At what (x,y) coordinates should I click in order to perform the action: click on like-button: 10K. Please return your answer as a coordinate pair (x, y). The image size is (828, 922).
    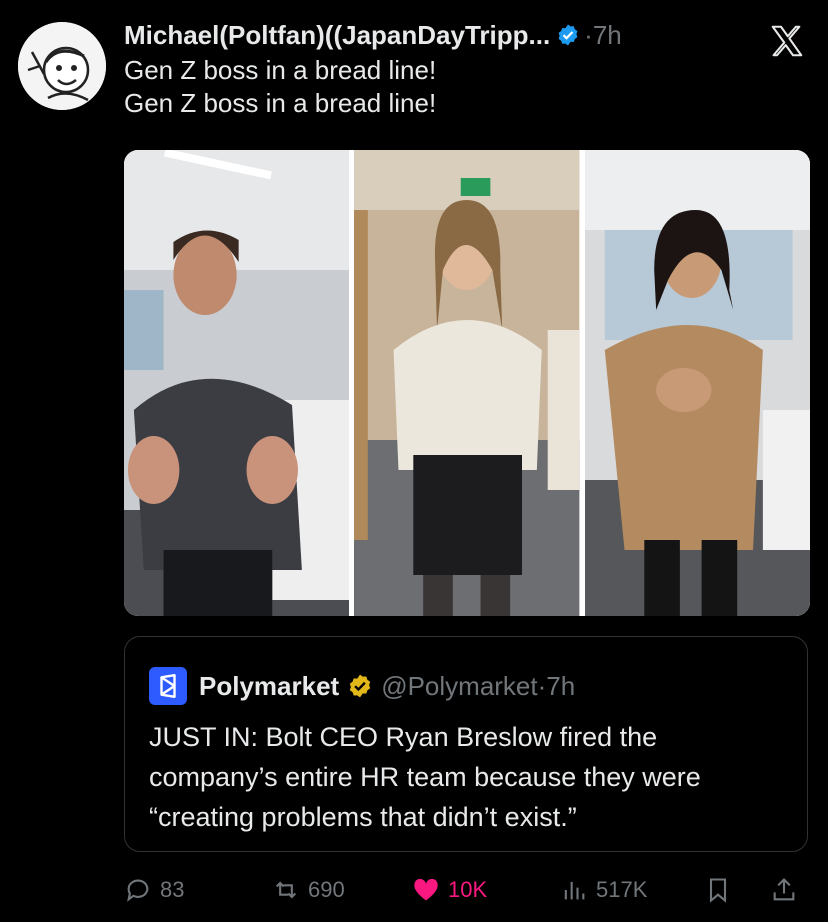
    Looking at the image, I should click on (449, 890).